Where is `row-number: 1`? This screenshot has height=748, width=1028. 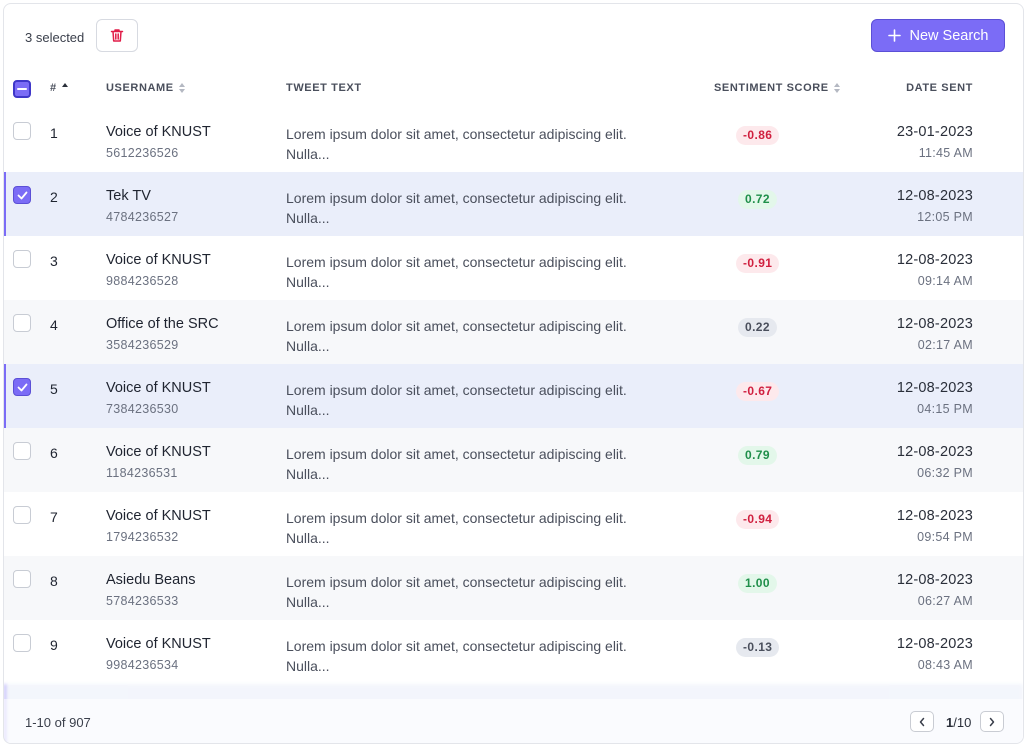 row-number: 1 is located at coordinates (54, 133).